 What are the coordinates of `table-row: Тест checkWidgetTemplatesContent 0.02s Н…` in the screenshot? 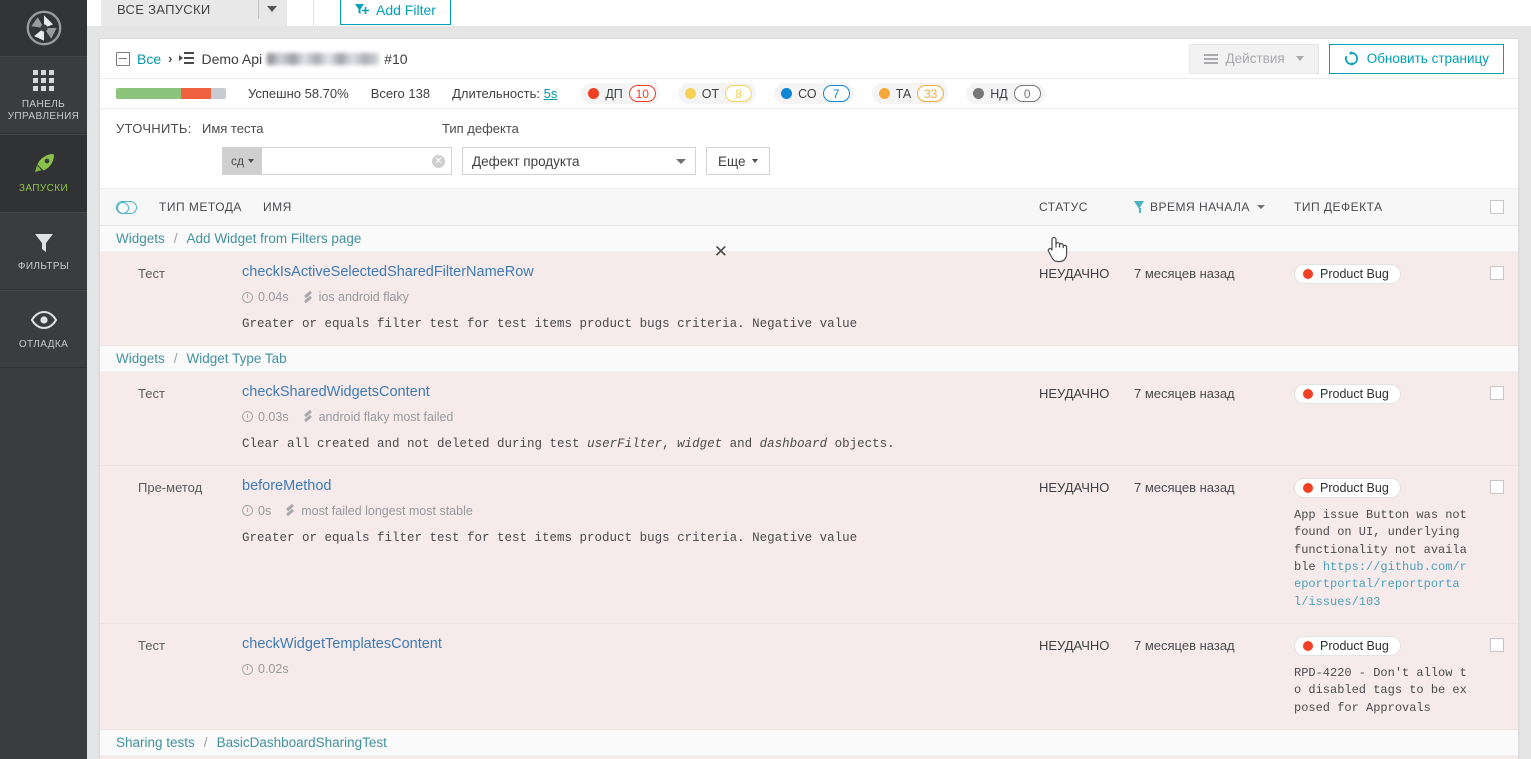 It's located at (809, 677).